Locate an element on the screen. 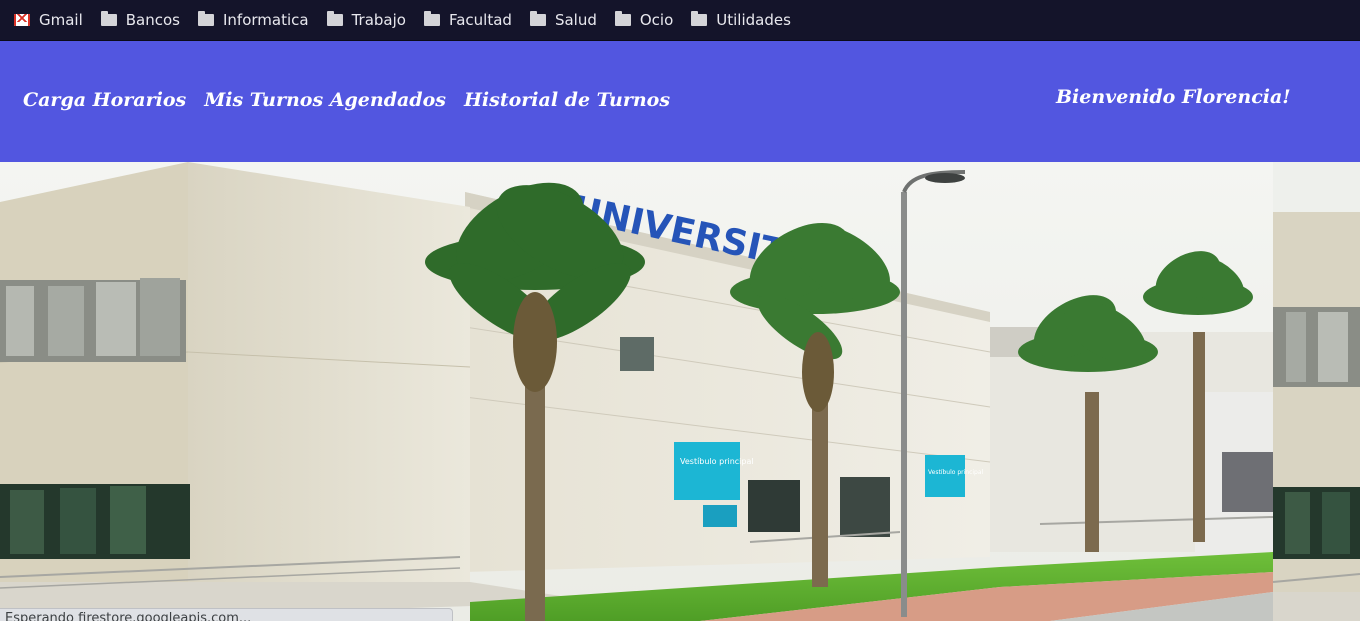  bookmark-gmail: Gmail is located at coordinates (48, 20).